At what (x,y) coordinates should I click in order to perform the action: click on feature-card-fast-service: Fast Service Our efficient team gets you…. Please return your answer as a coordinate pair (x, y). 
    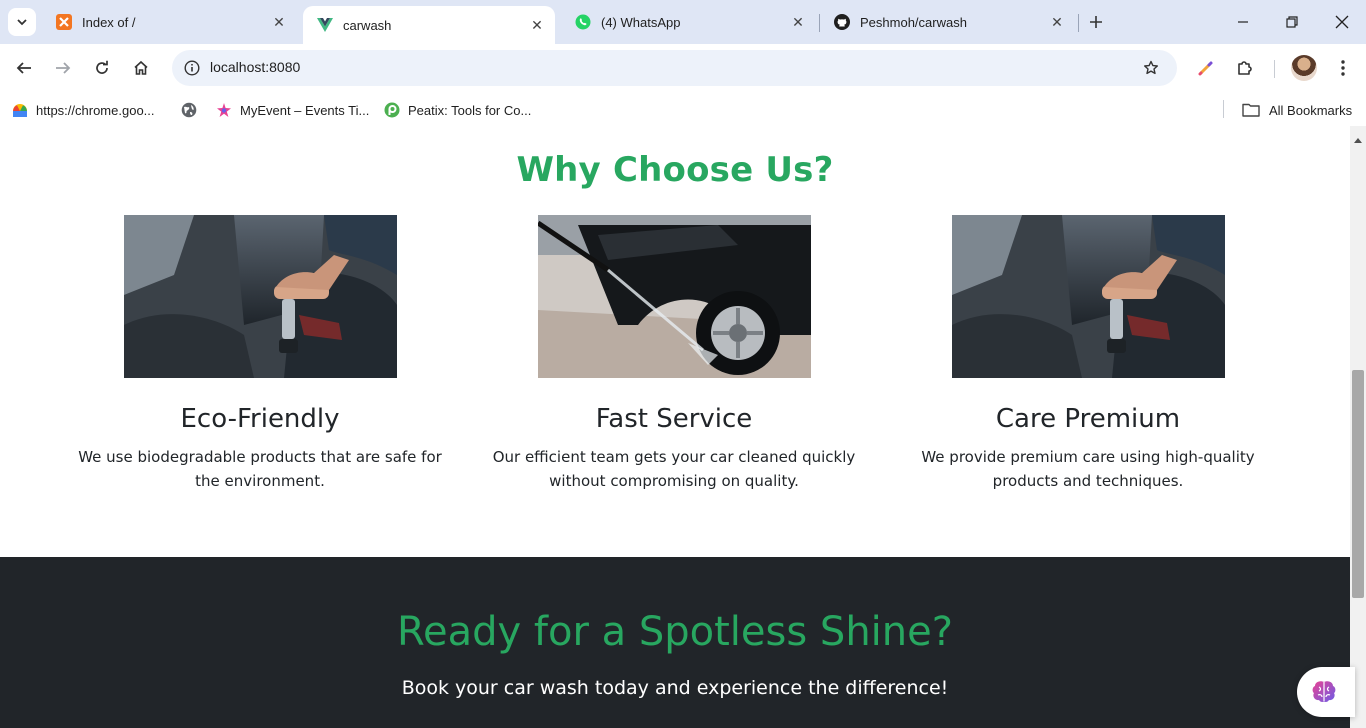
    Looking at the image, I should click on (674, 354).